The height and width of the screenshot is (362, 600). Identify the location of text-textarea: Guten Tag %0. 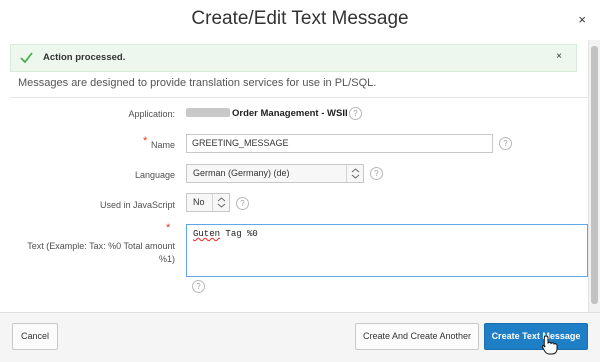
(387, 250).